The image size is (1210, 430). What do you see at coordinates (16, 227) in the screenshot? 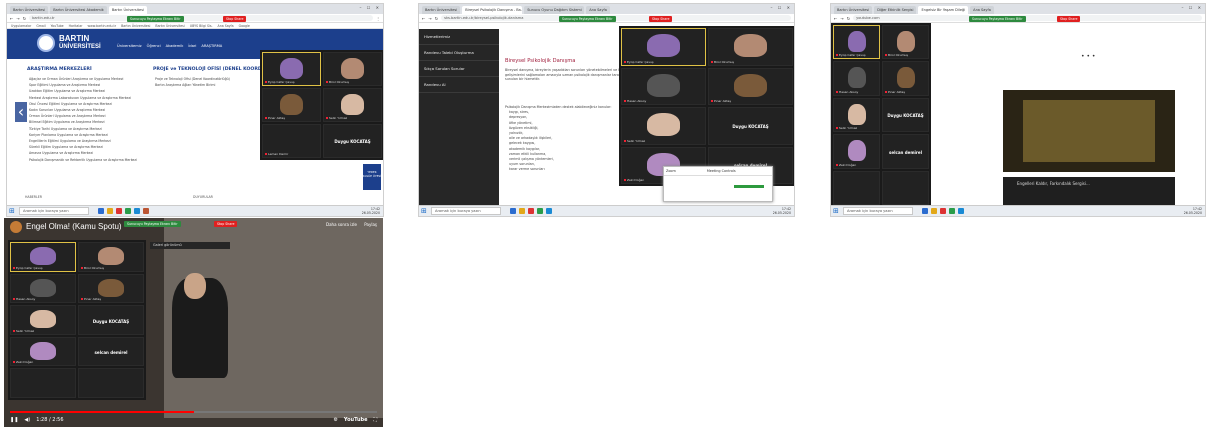
I see `channel-avatar` at bounding box center [16, 227].